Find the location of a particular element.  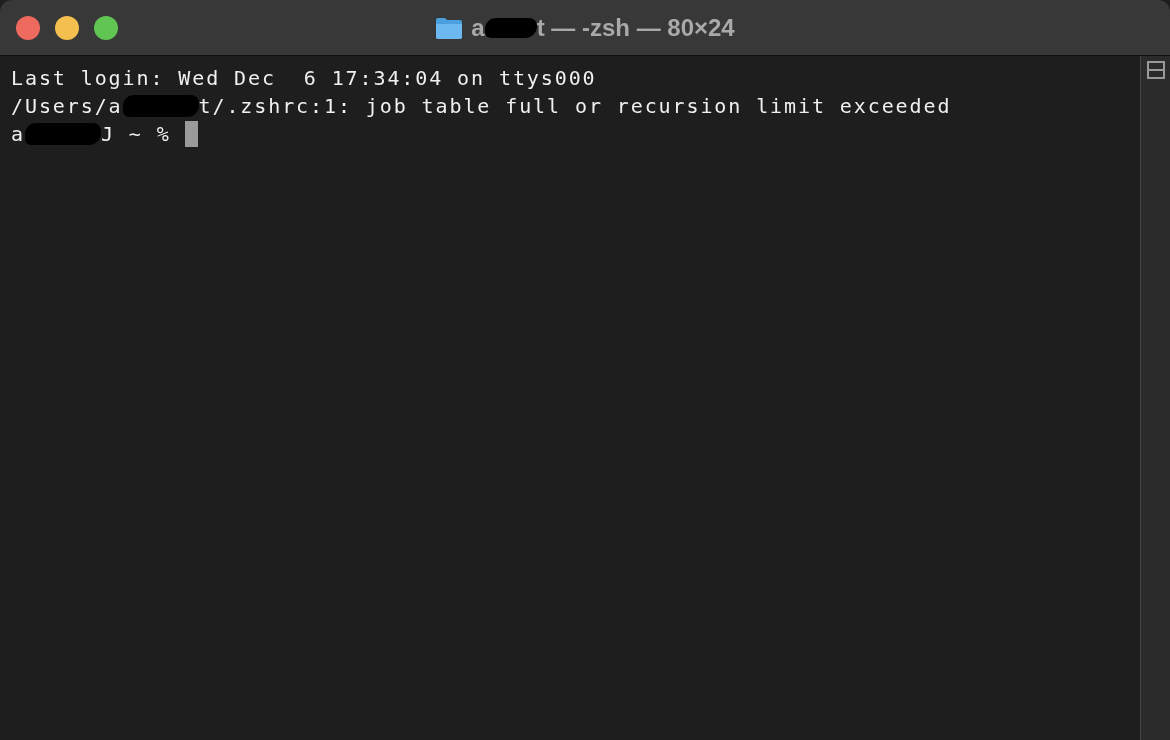

terminal-line: Last login: Wed Dec 6 17:34:04 on ttys000 is located at coordinates (304, 78).